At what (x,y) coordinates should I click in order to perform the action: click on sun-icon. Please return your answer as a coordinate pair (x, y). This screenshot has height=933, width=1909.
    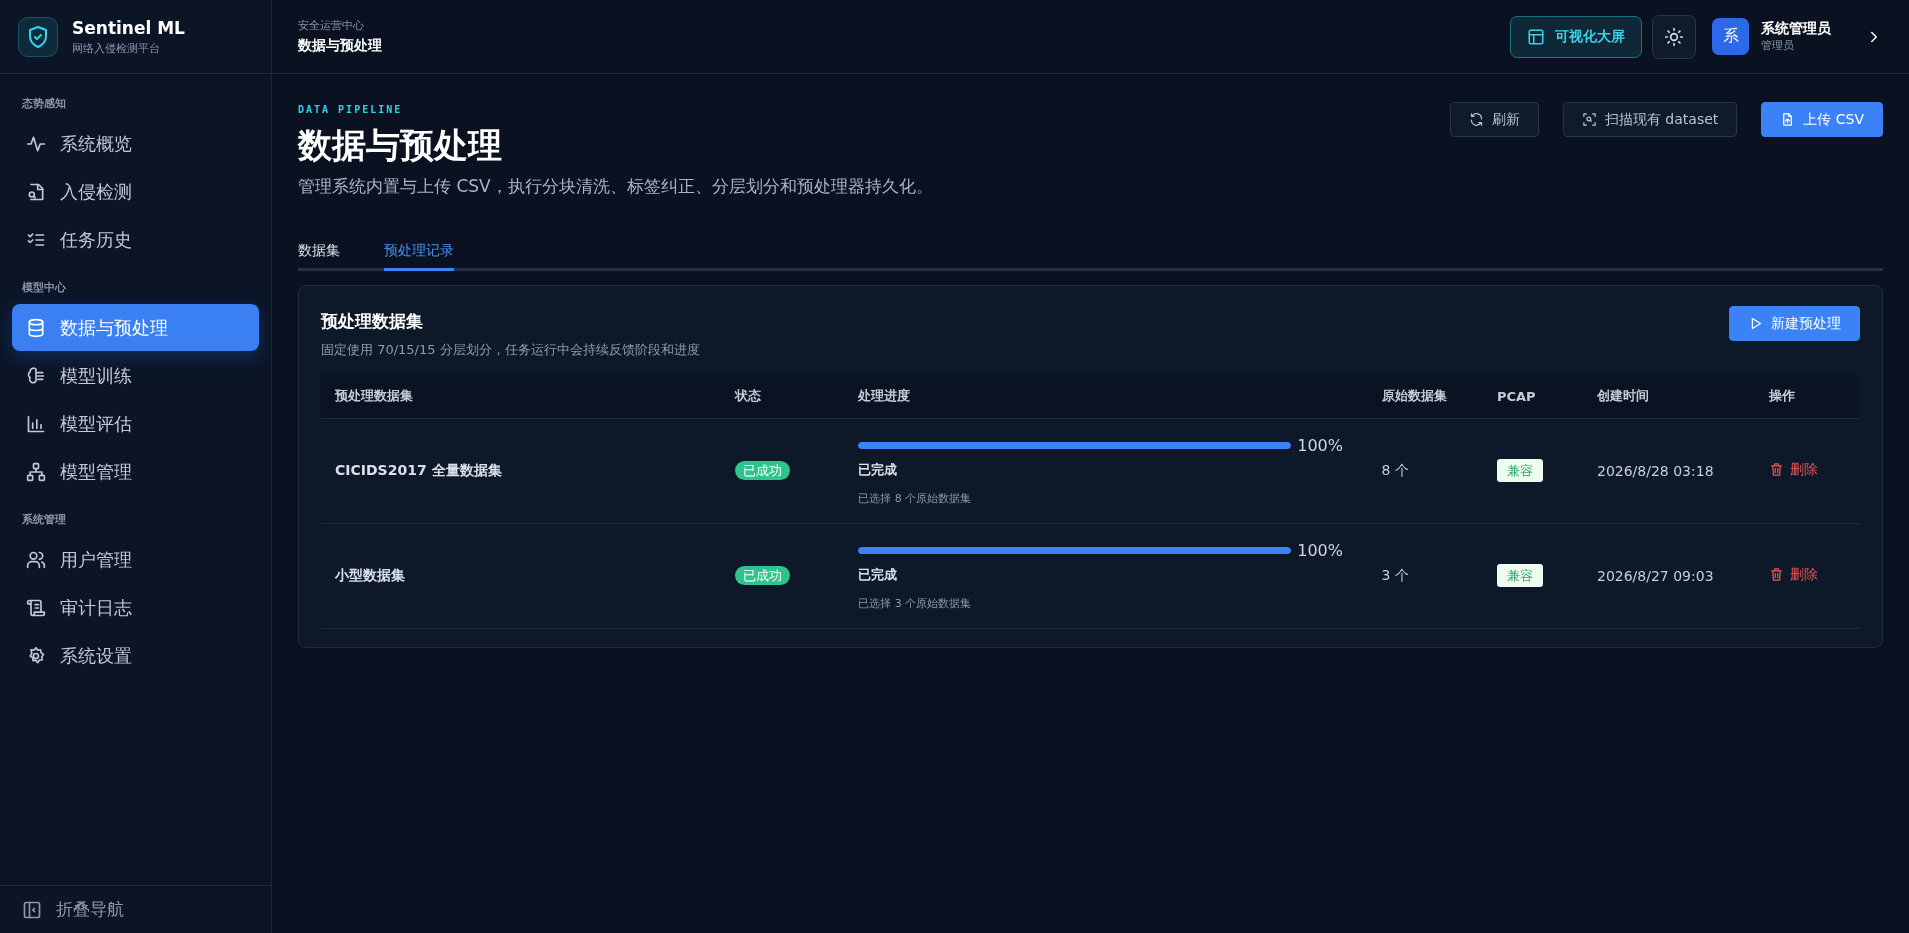
    Looking at the image, I should click on (1674, 36).